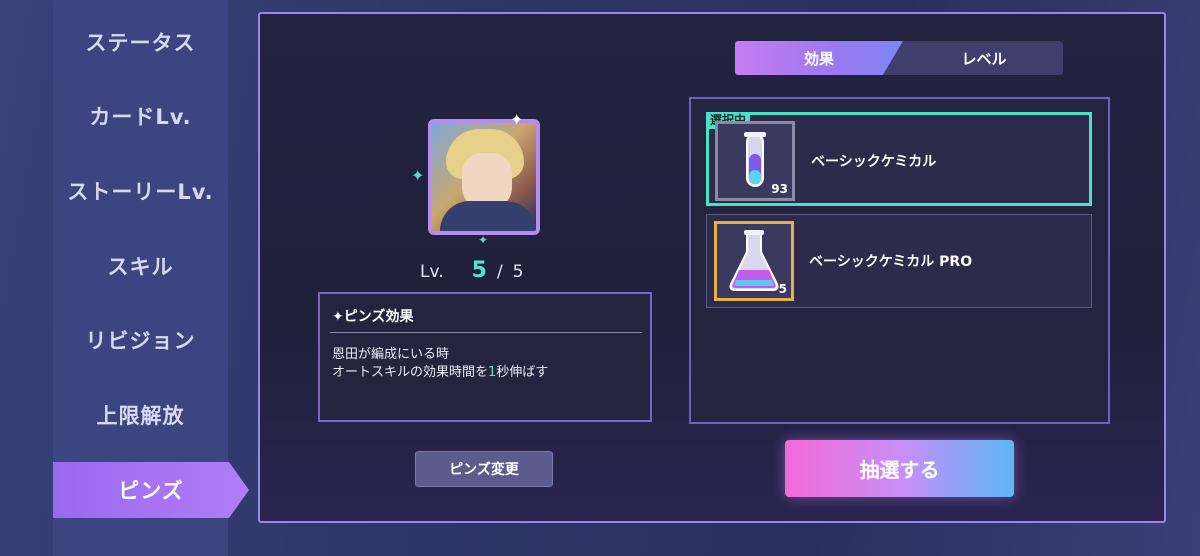 The height and width of the screenshot is (556, 1200). Describe the element at coordinates (391, 354) in the screenshot. I see `pins-effect-line1: 恩田が編成にいる時` at that location.